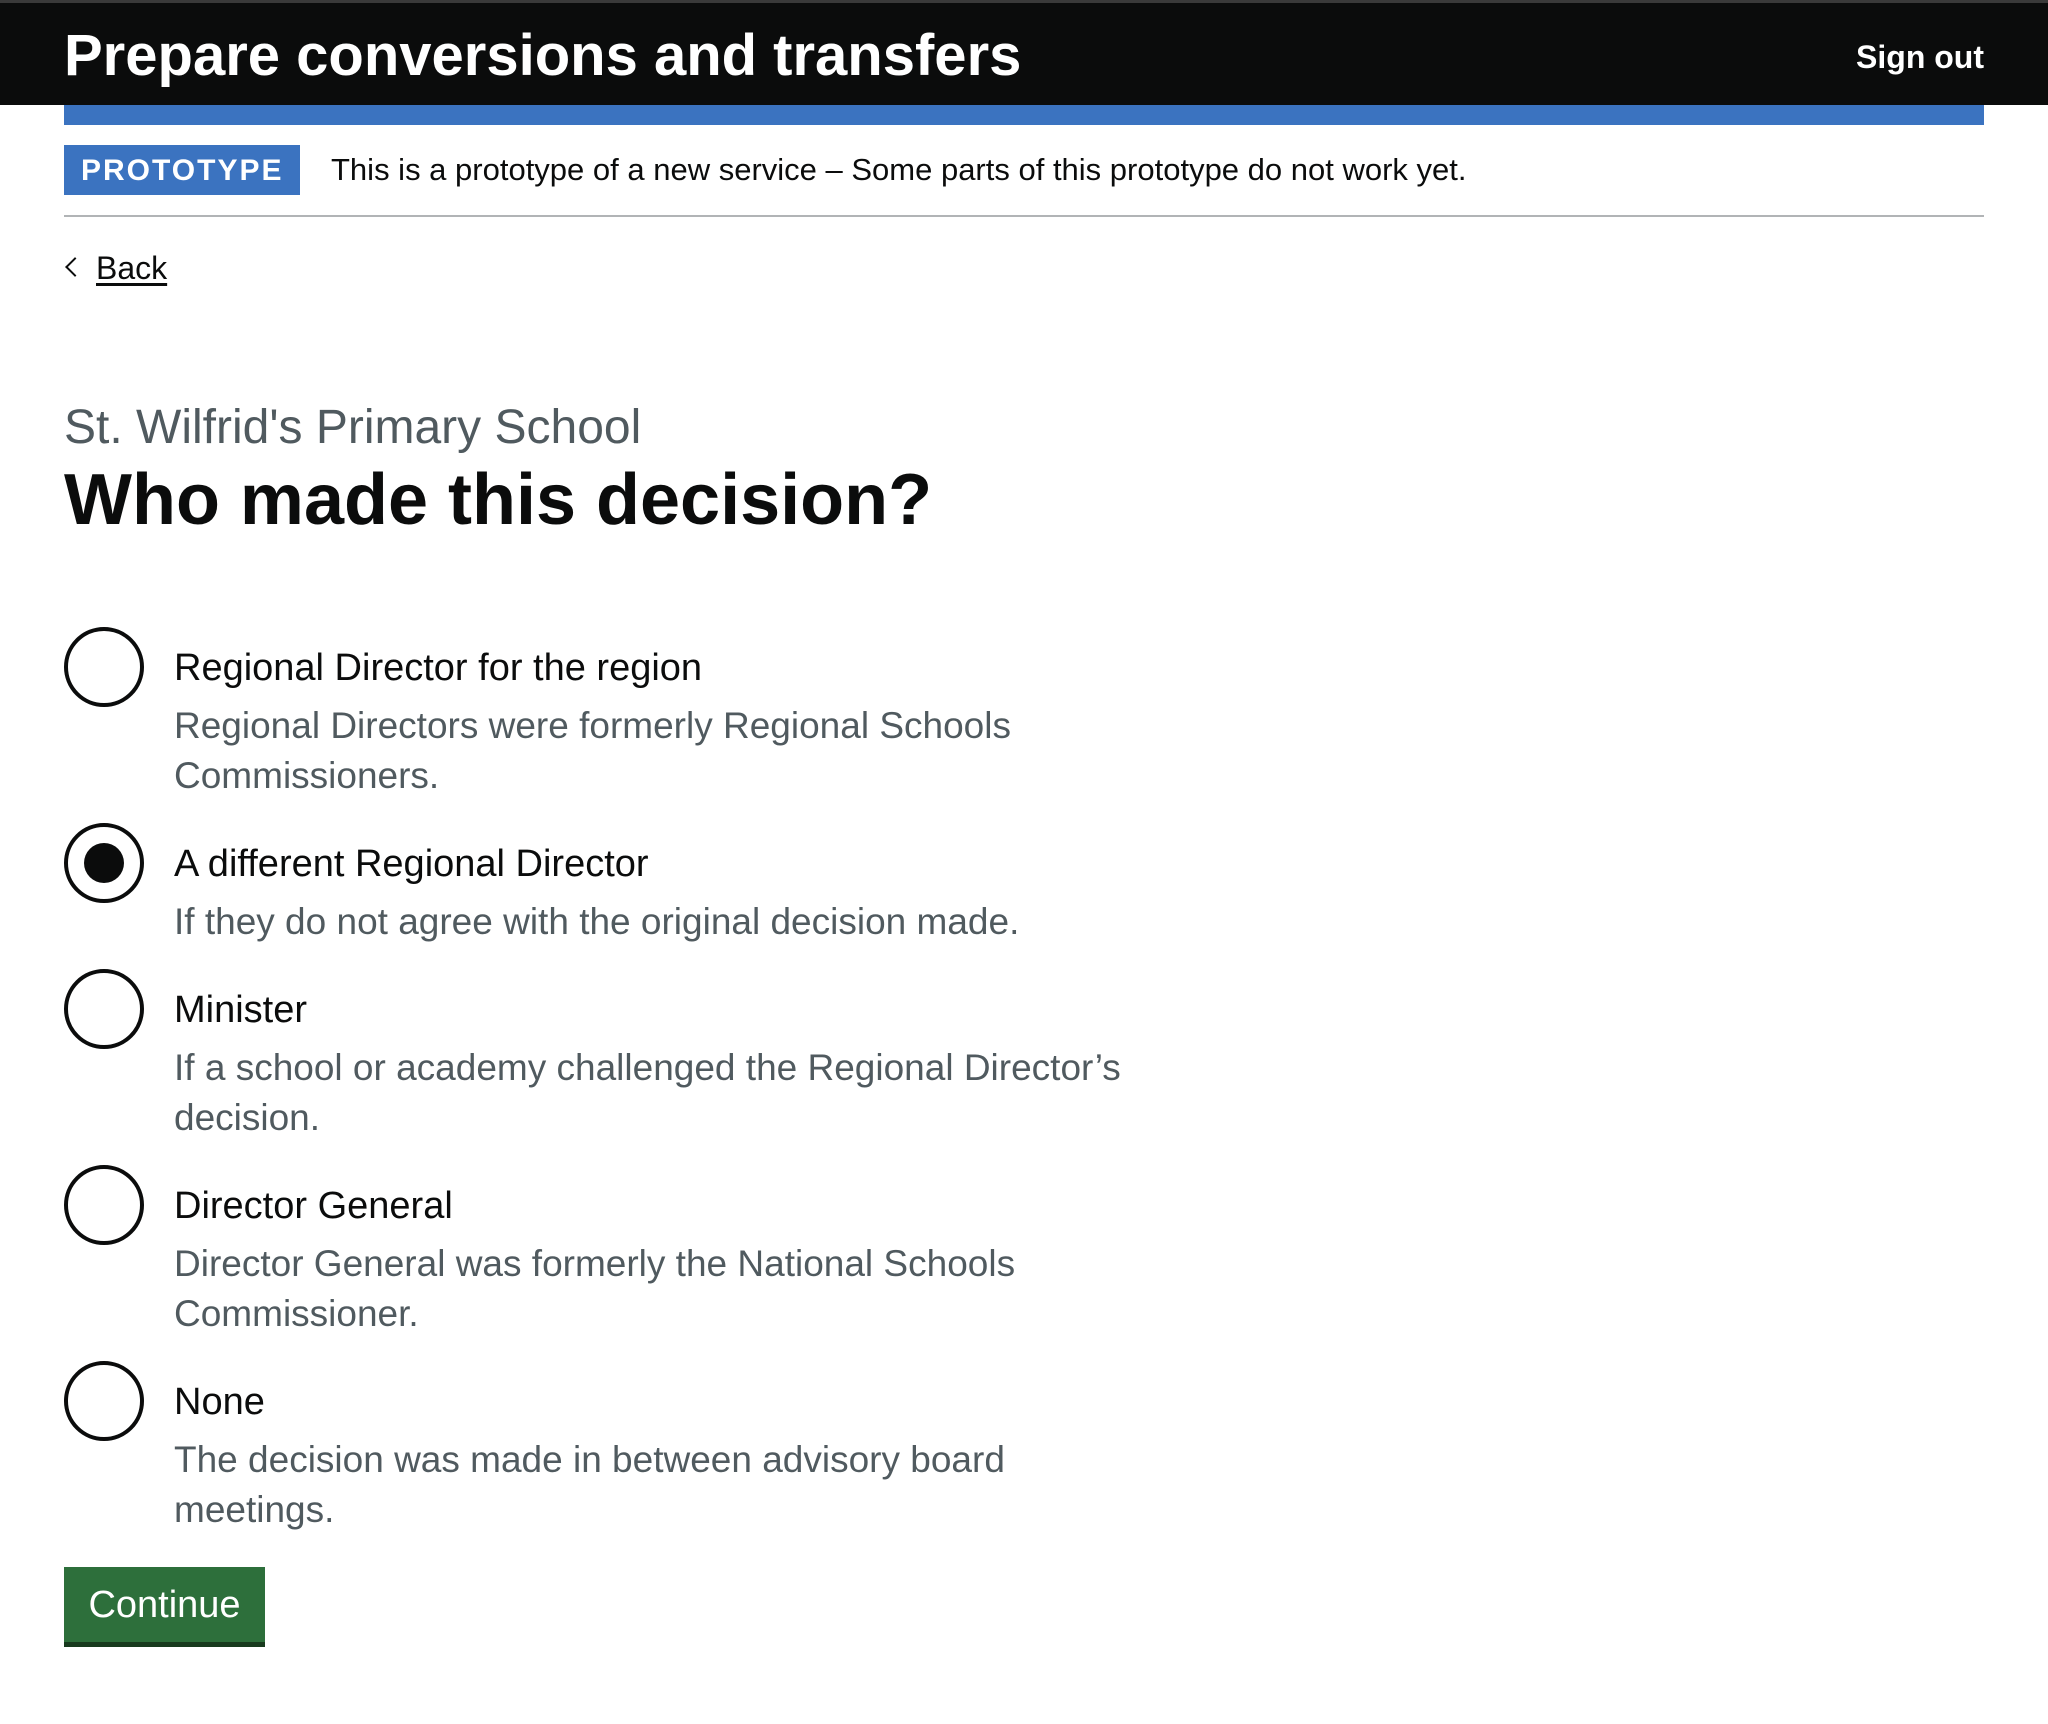 Image resolution: width=2048 pixels, height=1724 pixels. I want to click on radio-label: Regional Director for the region, so click(438, 668).